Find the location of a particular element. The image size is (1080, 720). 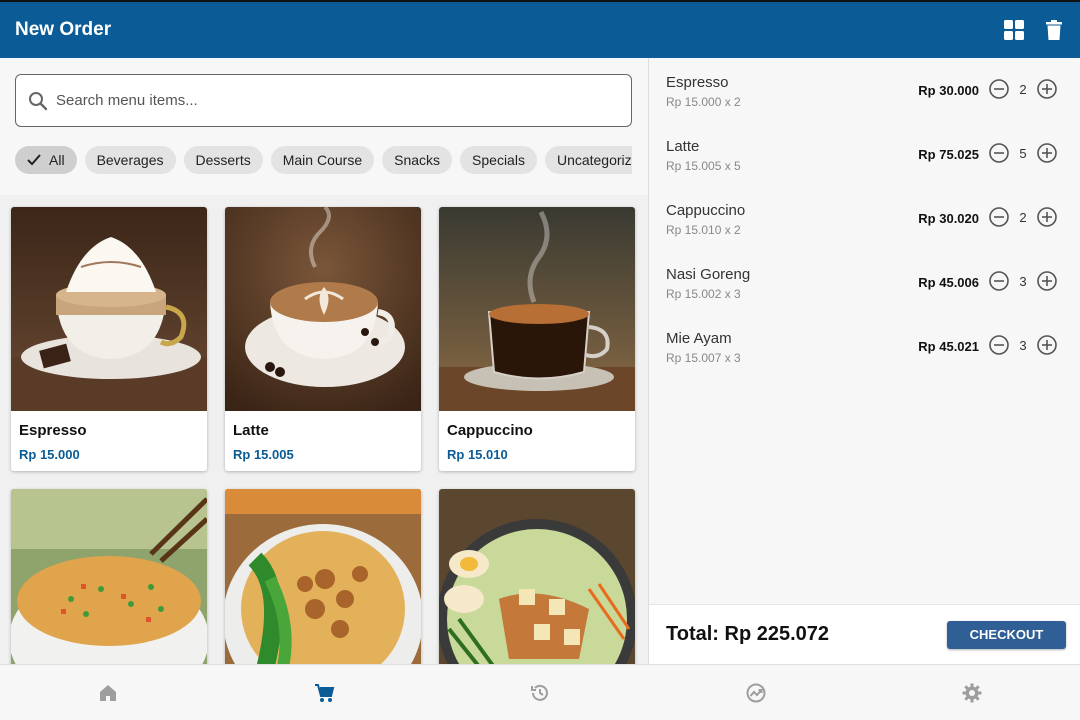

chip-beverages: Beverages is located at coordinates (130, 160).